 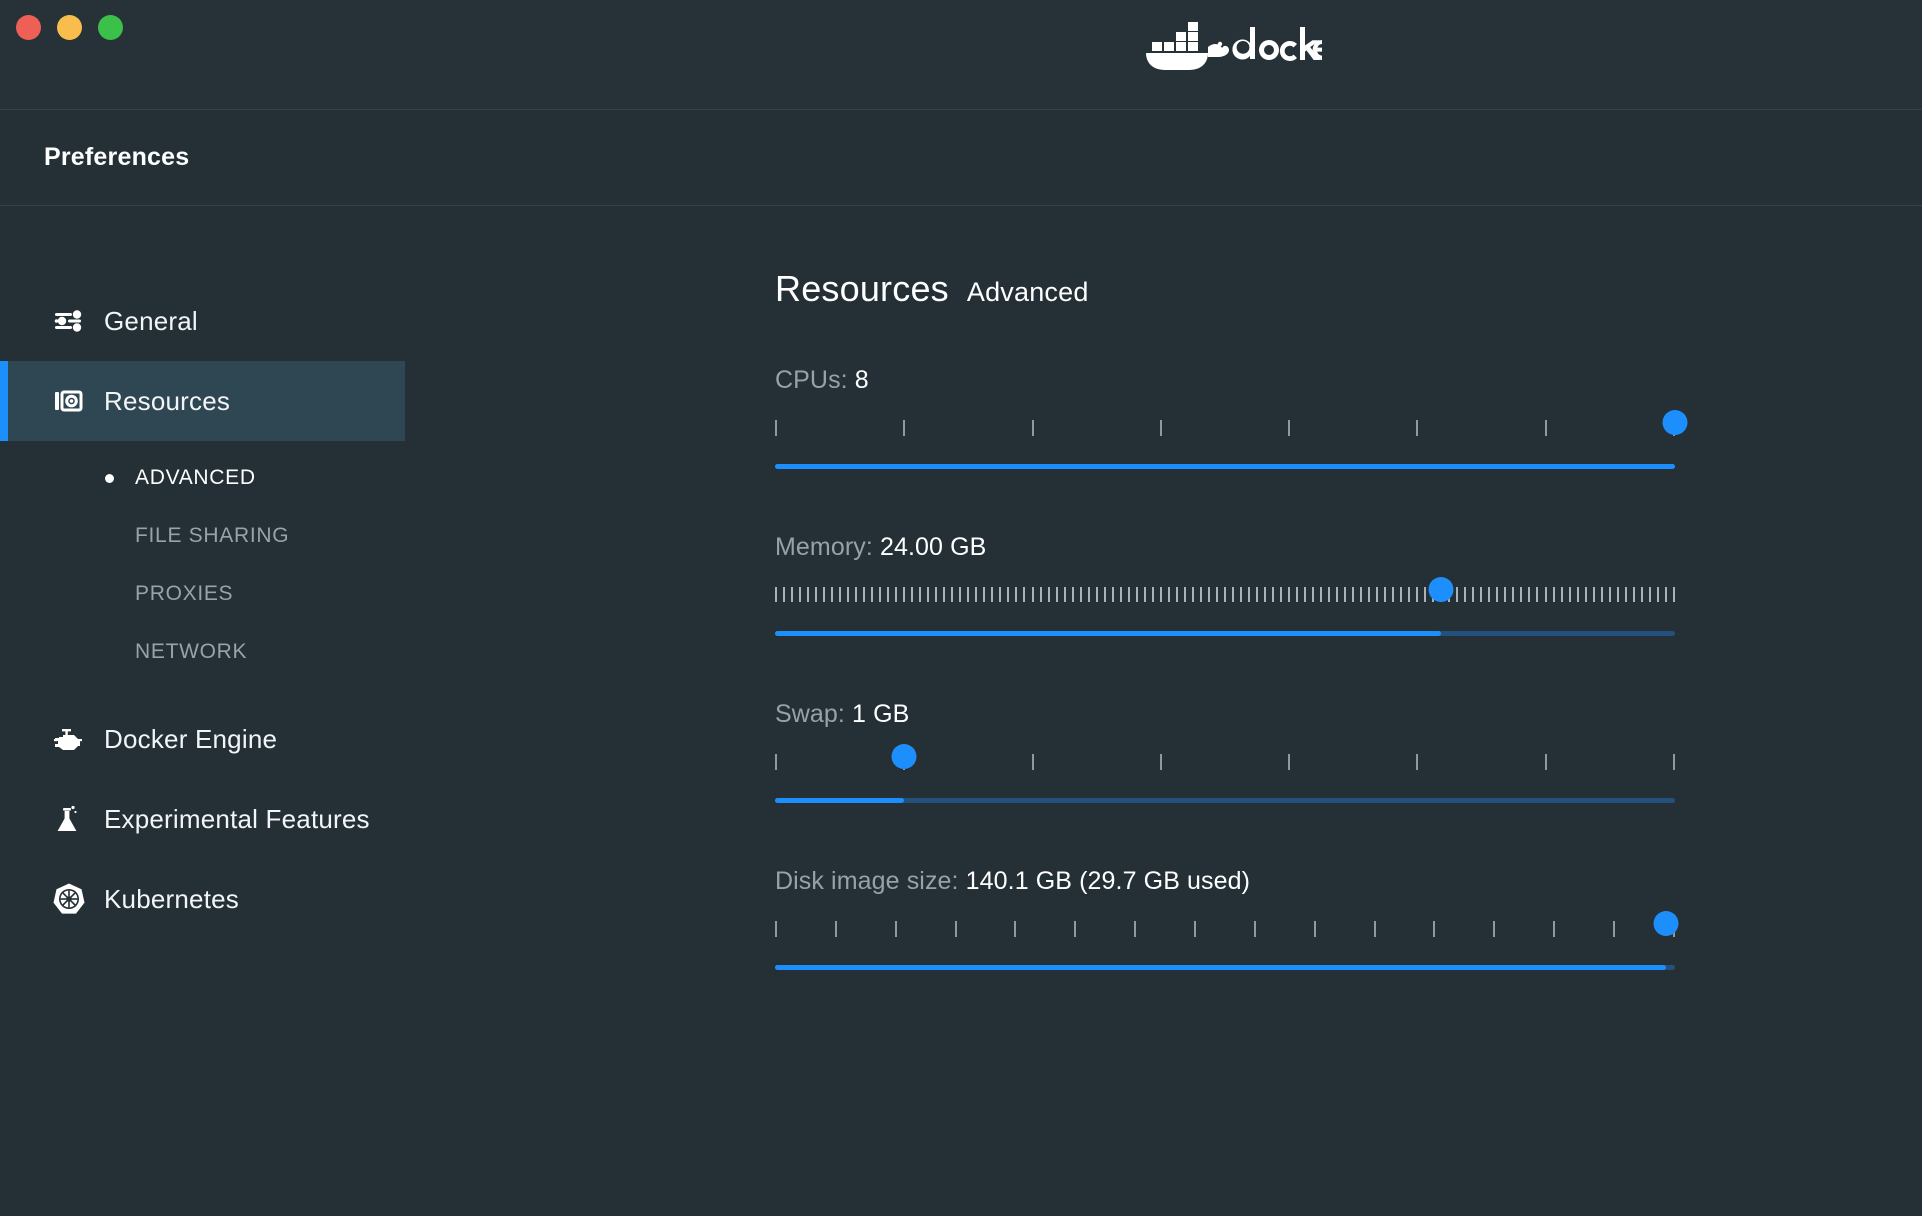 What do you see at coordinates (904, 756) in the screenshot?
I see `slider-thumb-swap` at bounding box center [904, 756].